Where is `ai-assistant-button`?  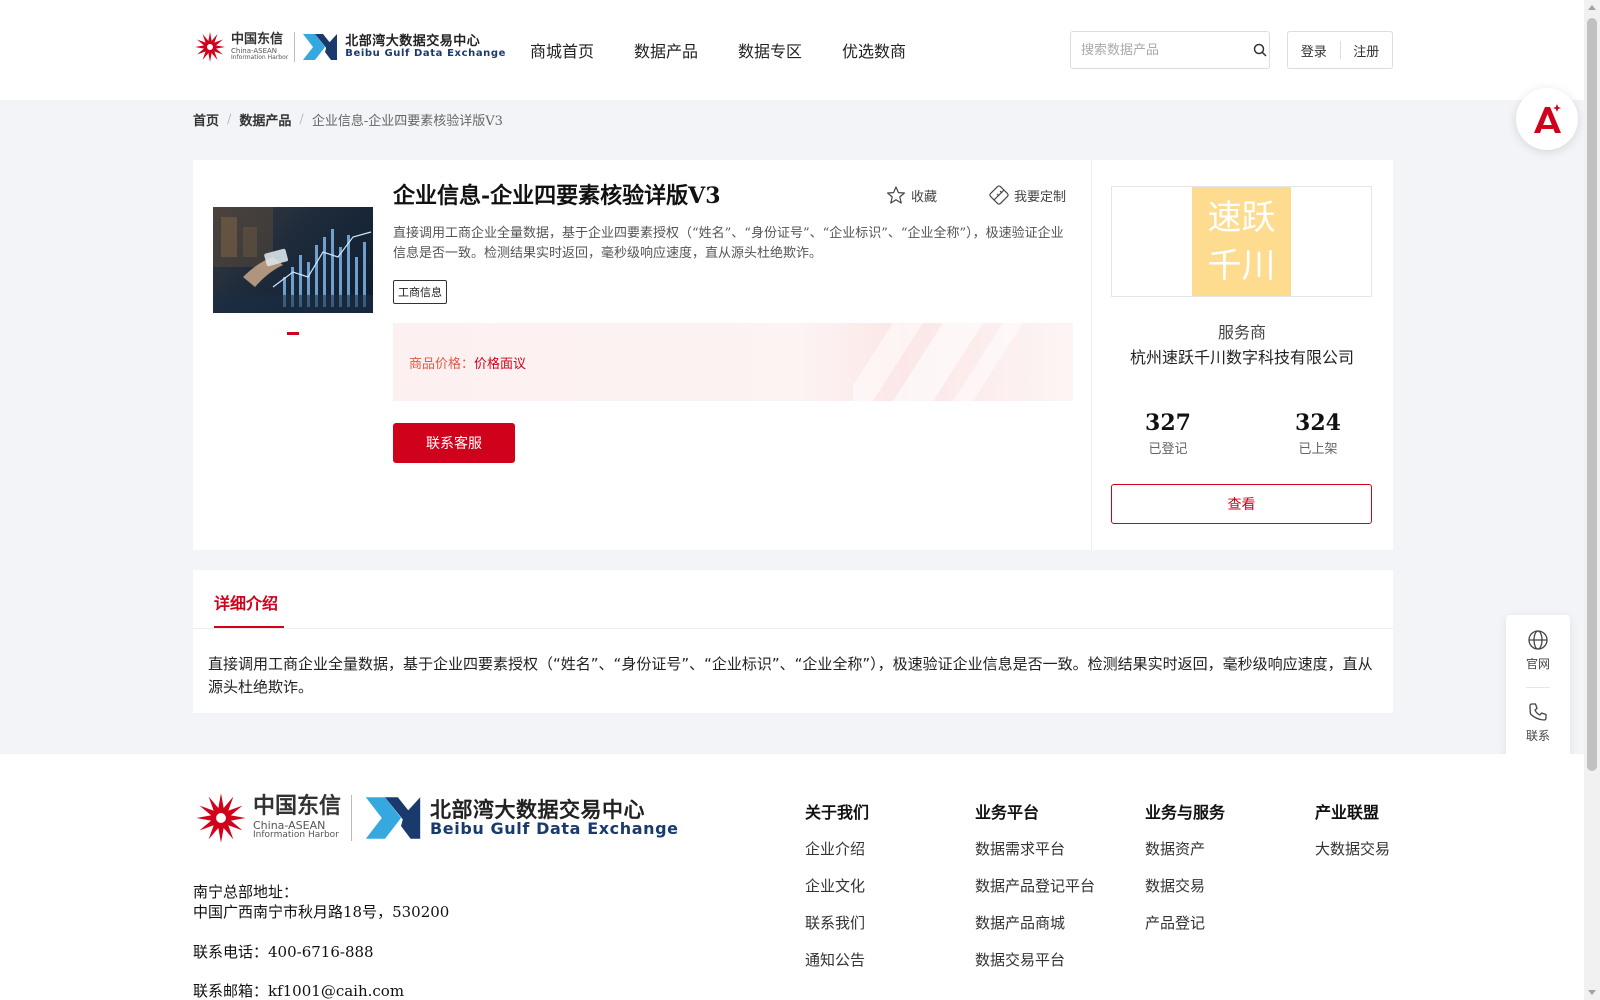 ai-assistant-button is located at coordinates (1547, 119).